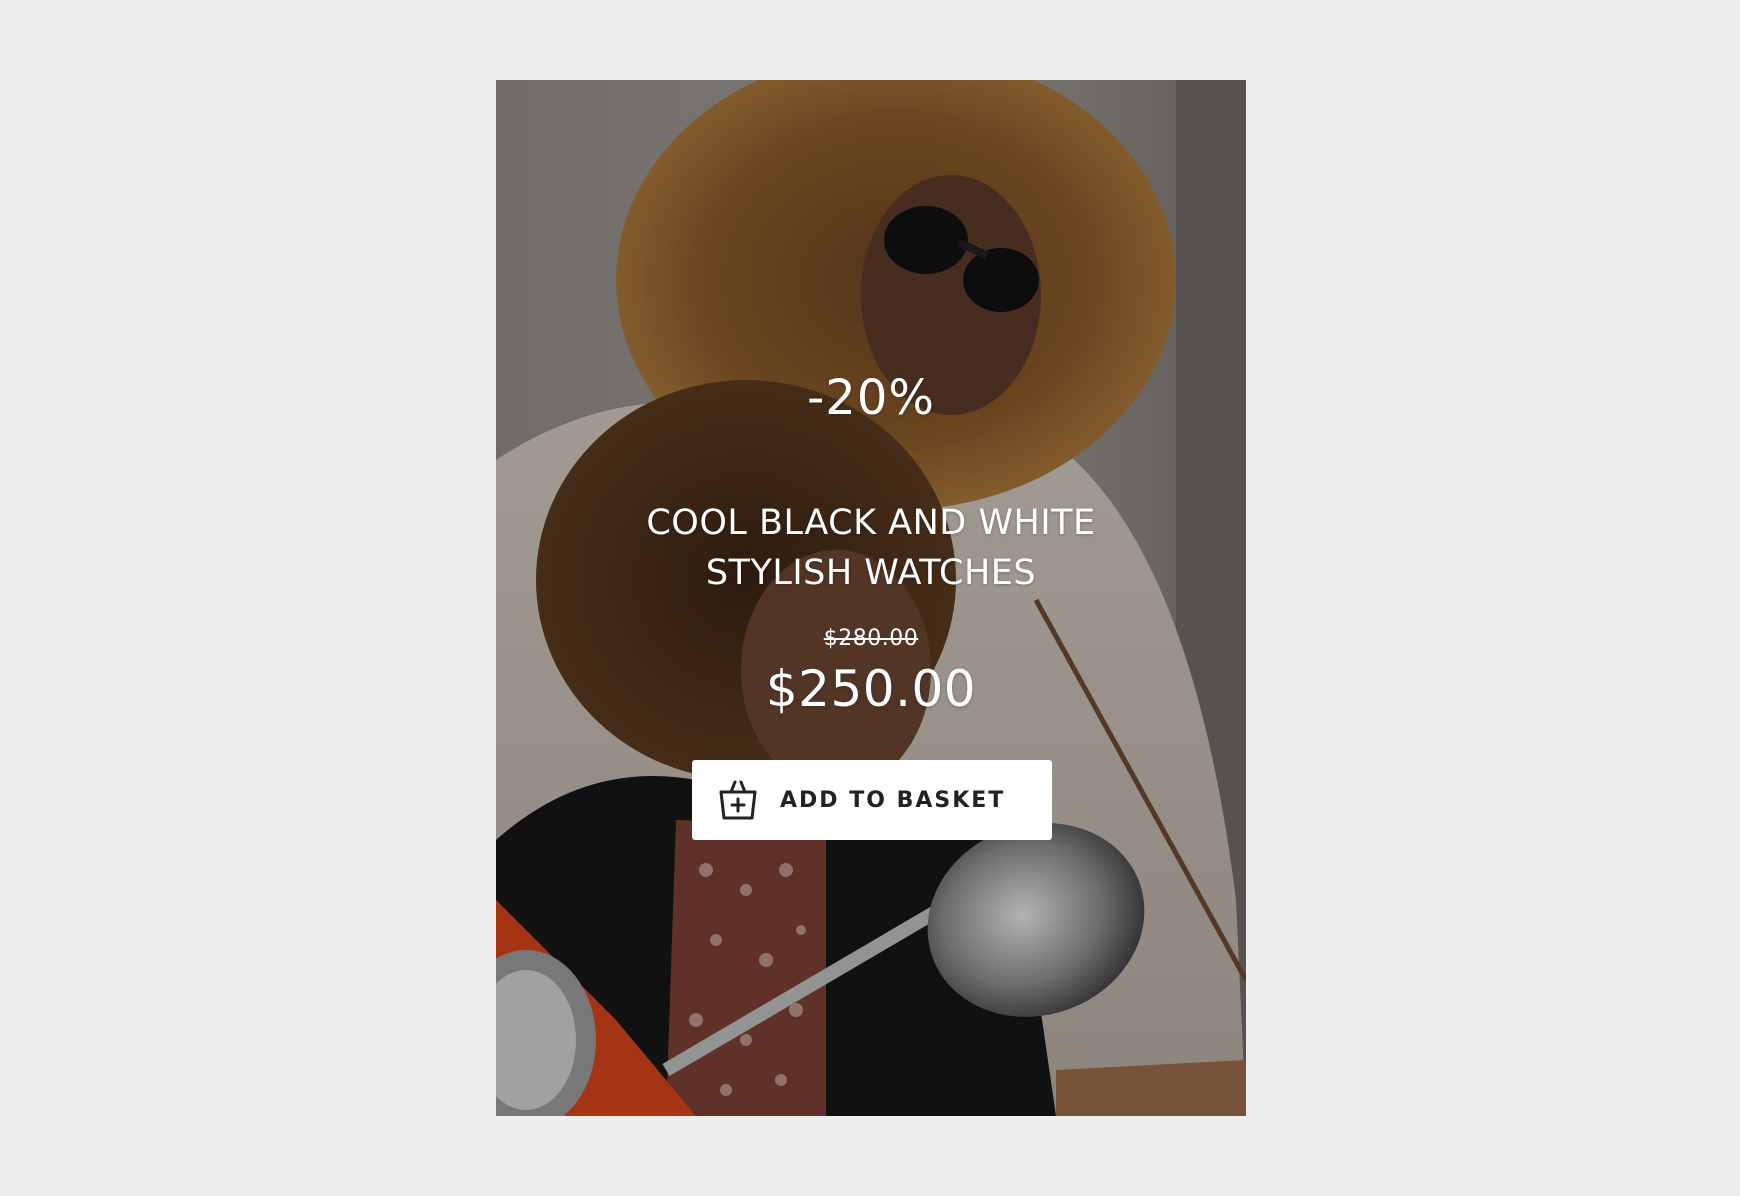 The image size is (1740, 1196). What do you see at coordinates (871, 548) in the screenshot?
I see `product-title: COOL BLACK AND WHITE STYLISH WATCHES` at bounding box center [871, 548].